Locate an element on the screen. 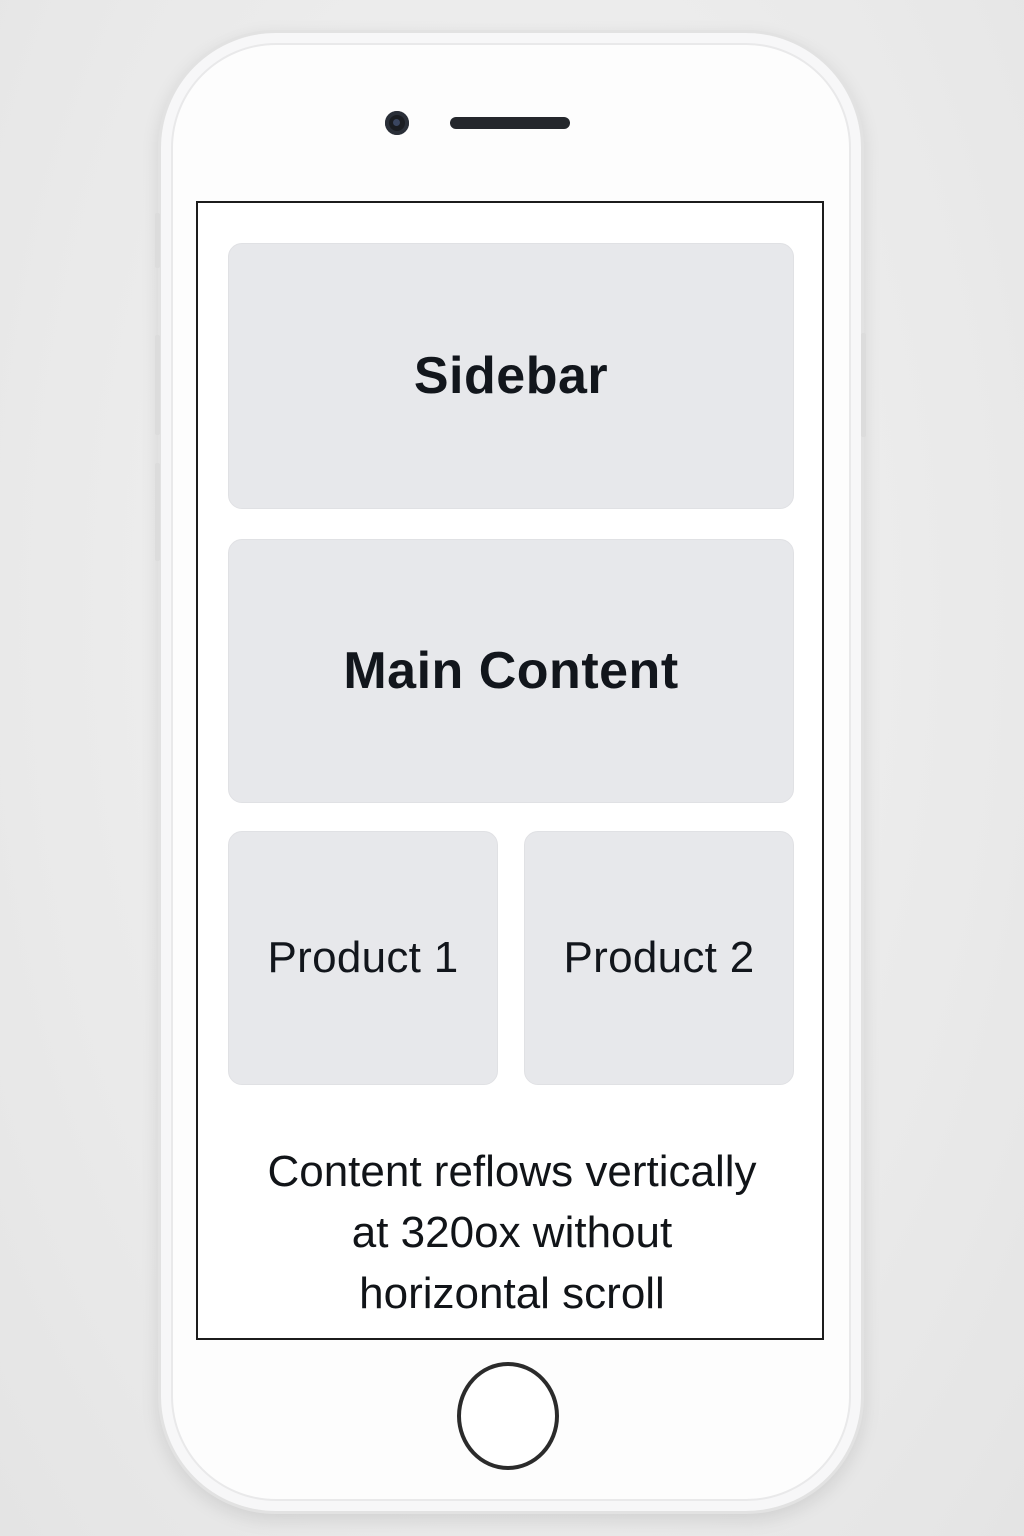 The height and width of the screenshot is (1536, 1024). caption-line: horizontal scroll is located at coordinates (512, 1293).